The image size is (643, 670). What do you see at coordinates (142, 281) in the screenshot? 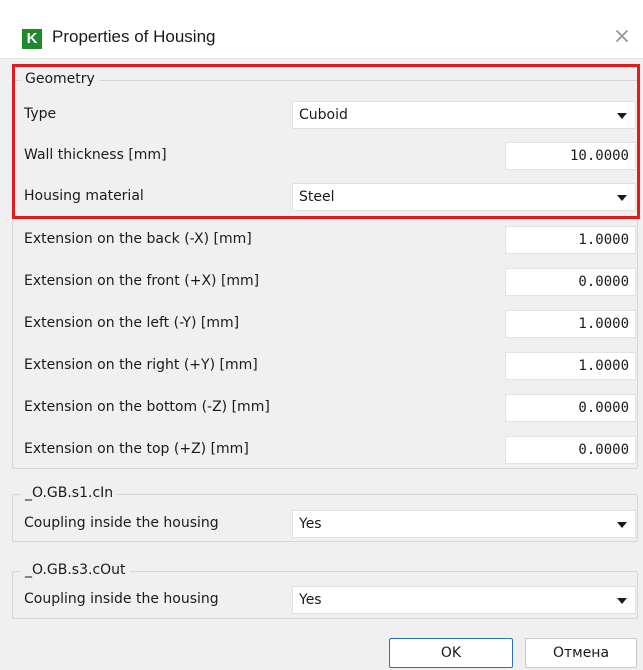
I see `extension-label: Extension on the front (+X) [mm]` at bounding box center [142, 281].